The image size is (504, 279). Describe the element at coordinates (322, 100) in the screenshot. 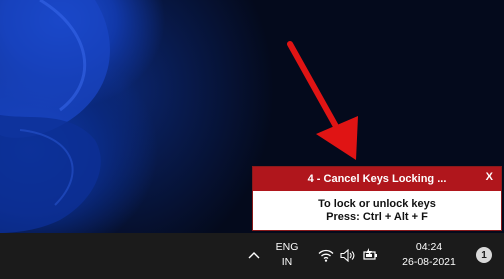

I see `red-arrow-icon` at that location.